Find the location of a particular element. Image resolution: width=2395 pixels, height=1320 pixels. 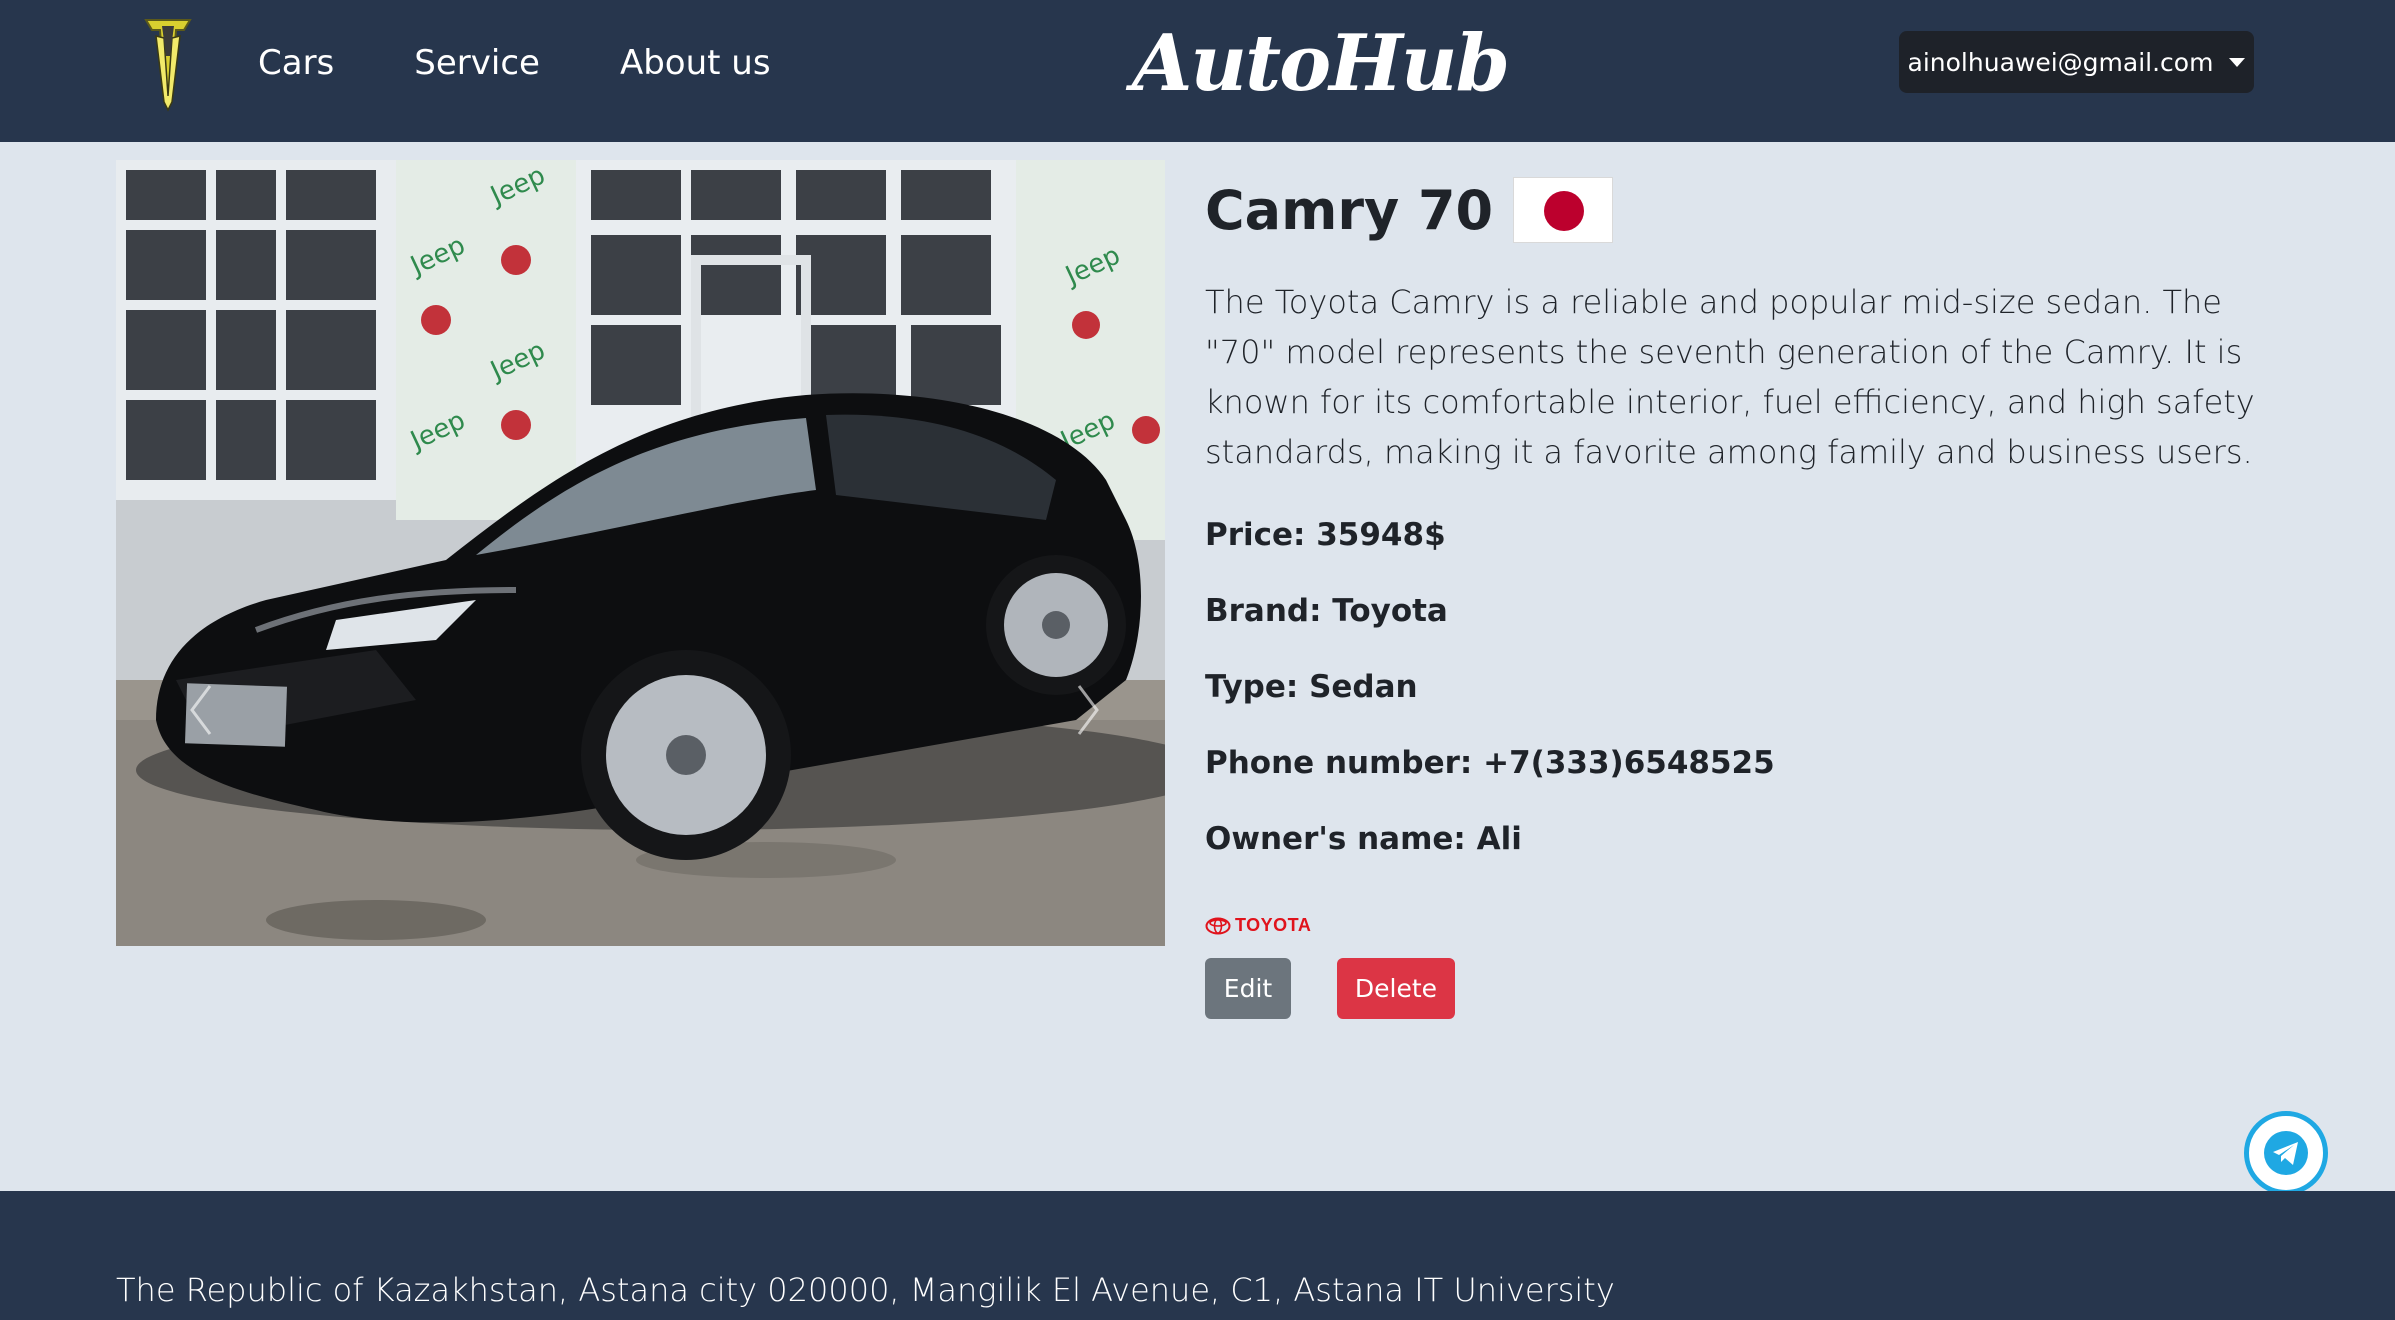

carousel-next-button is located at coordinates (1088, 710).